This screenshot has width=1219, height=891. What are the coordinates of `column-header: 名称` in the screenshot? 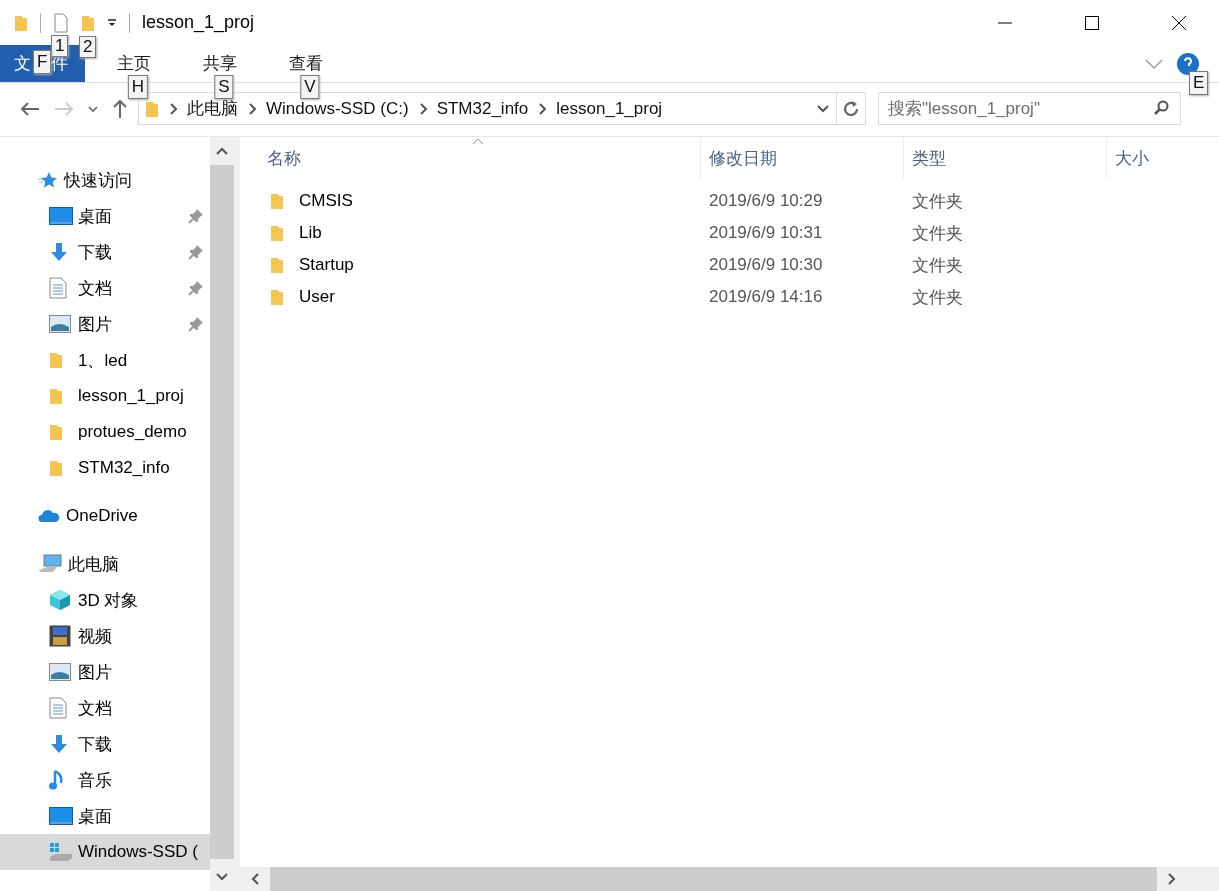 It's located at (470, 158).